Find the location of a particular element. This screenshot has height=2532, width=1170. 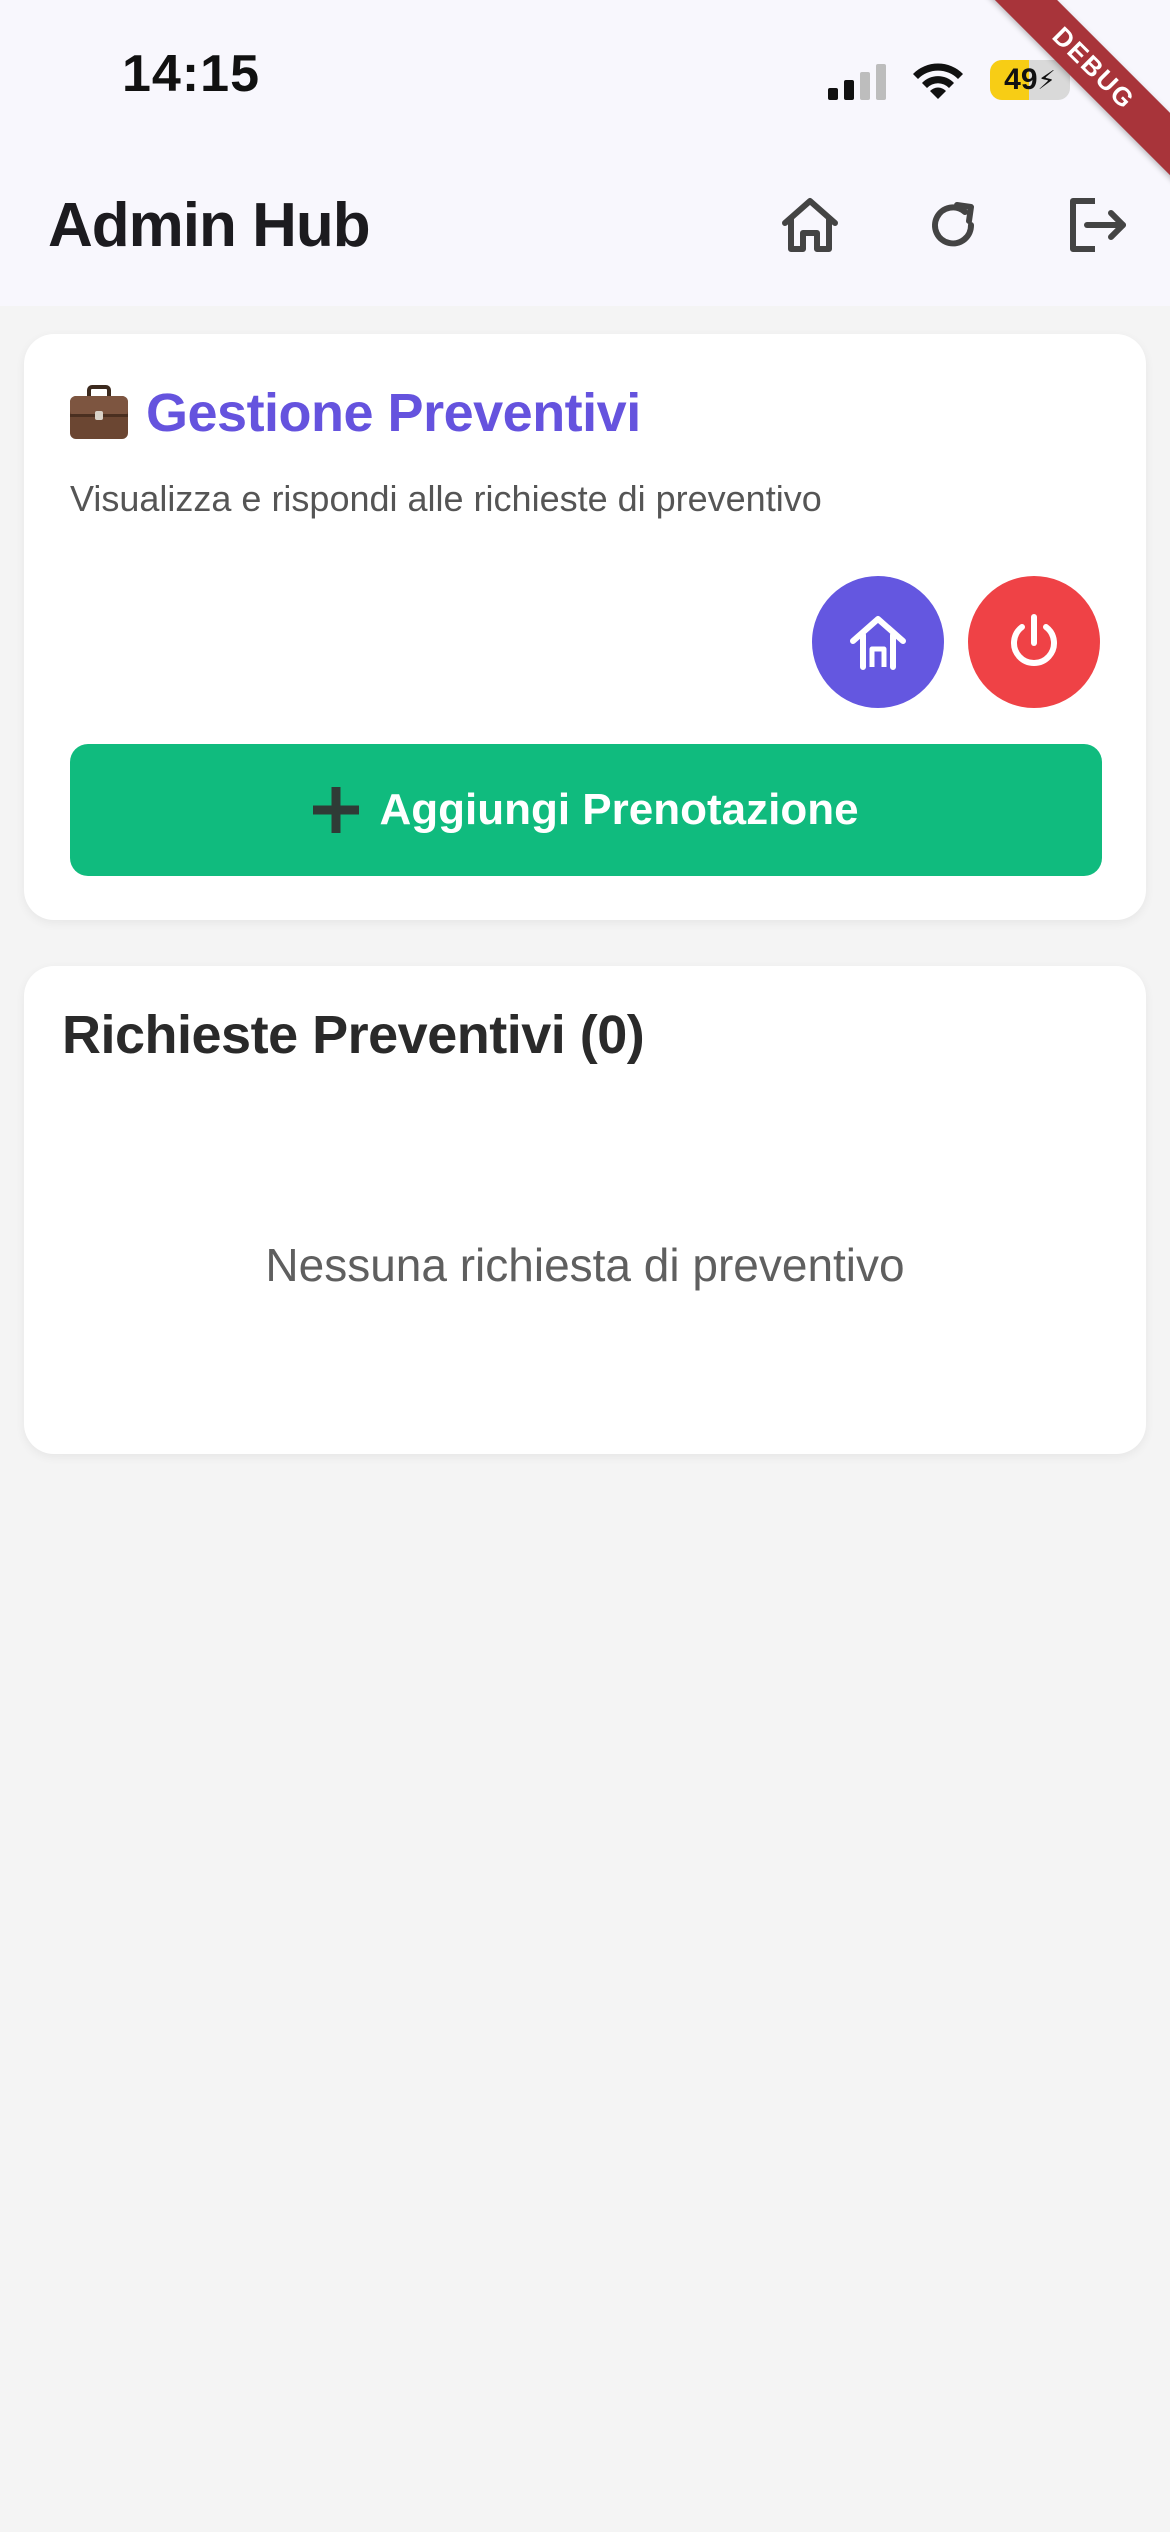

power-button is located at coordinates (1034, 642).